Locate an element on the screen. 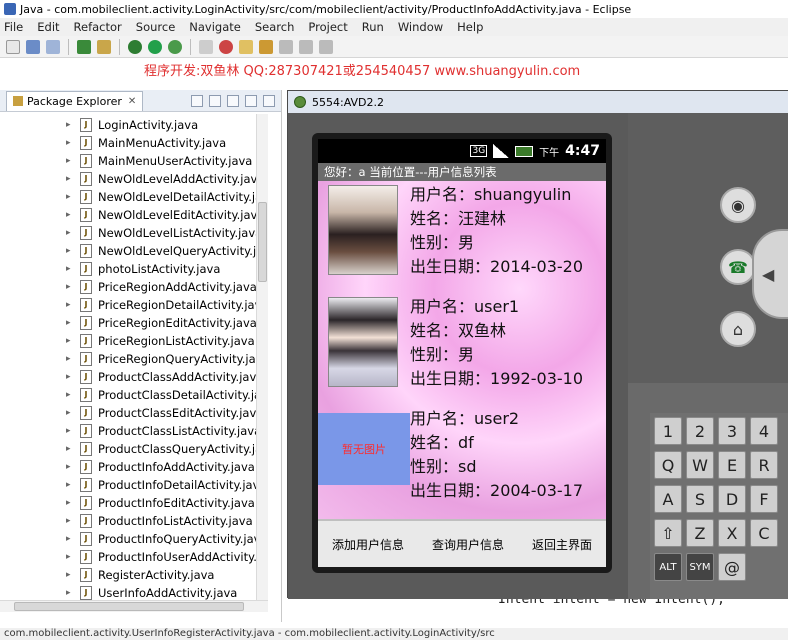 The width and height of the screenshot is (788, 640). file-item: ▸ J NewOldLevelEditActivity.java is located at coordinates (165, 215).